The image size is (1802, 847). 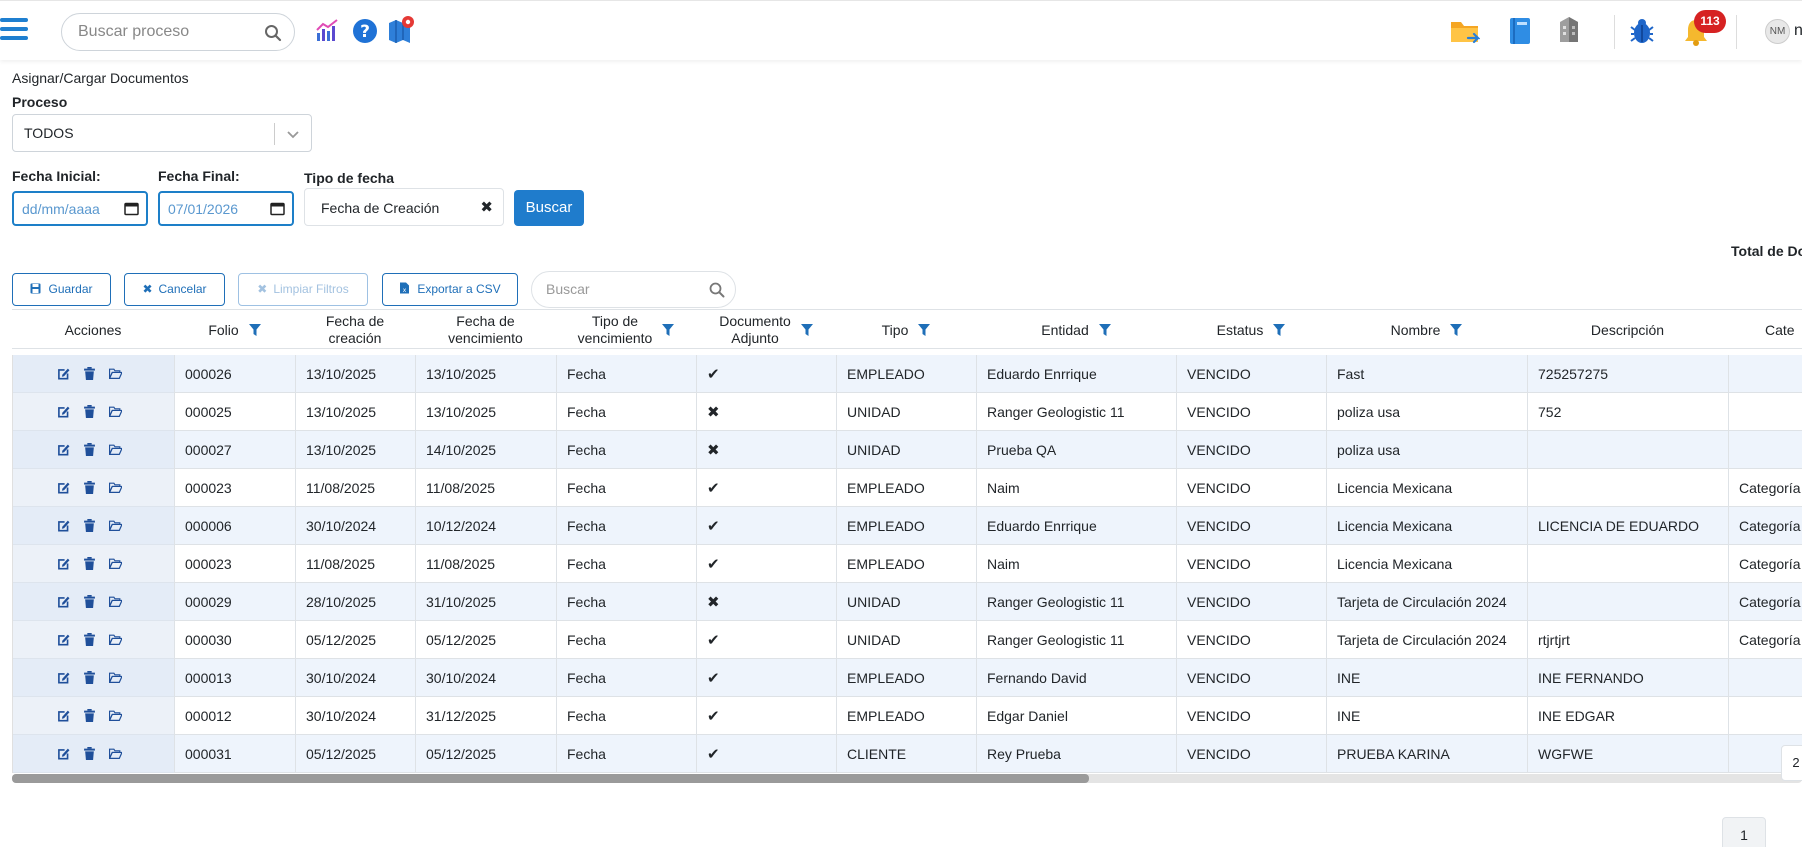 I want to click on cell-folio: 000012, so click(x=235, y=716).